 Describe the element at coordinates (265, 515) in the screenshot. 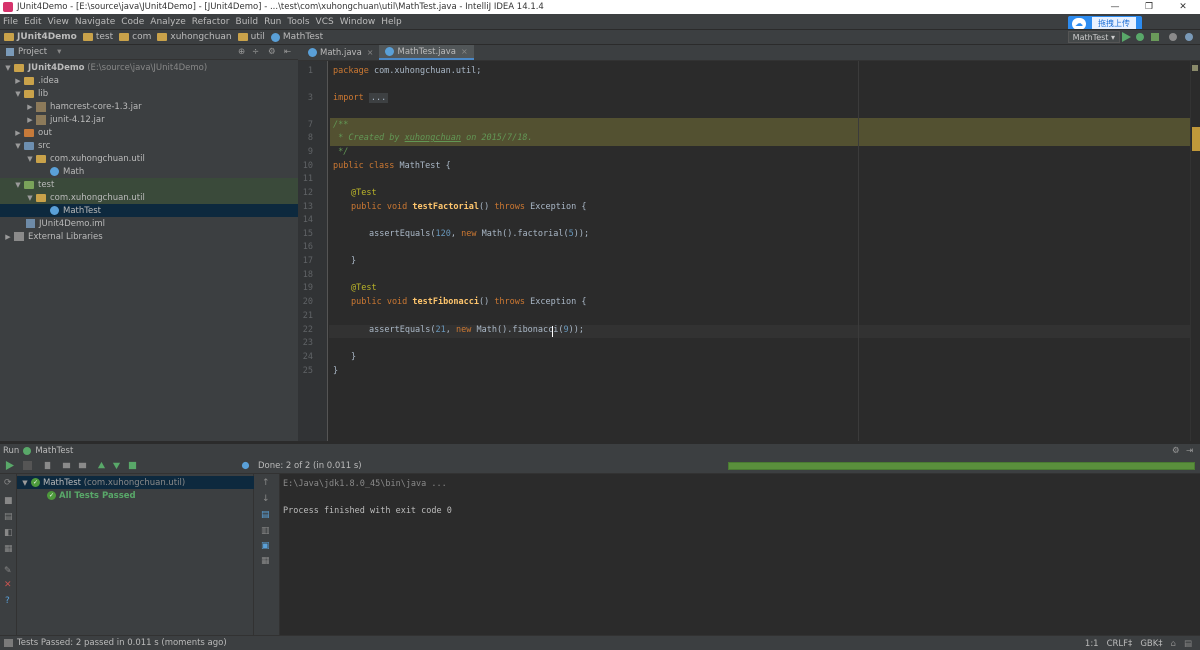

I see `soft-wrap-icon: ▤` at that location.